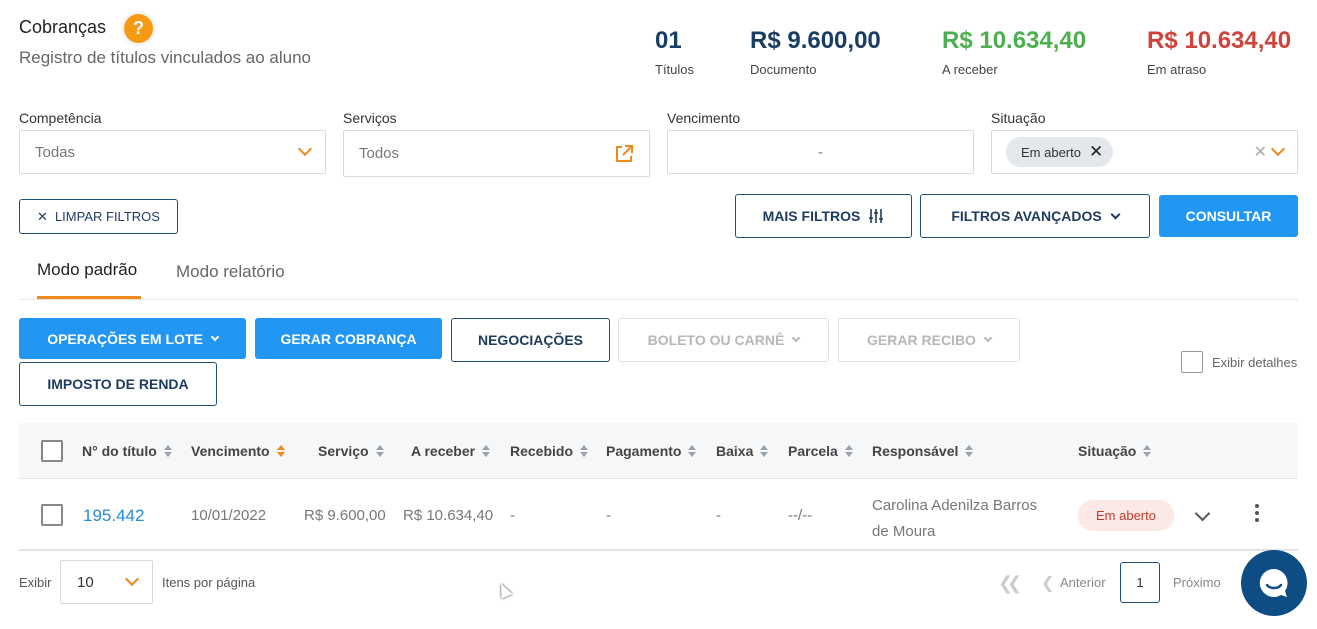 The height and width of the screenshot is (629, 1317). Describe the element at coordinates (55, 152) in the screenshot. I see `competencia-value: Todas` at that location.